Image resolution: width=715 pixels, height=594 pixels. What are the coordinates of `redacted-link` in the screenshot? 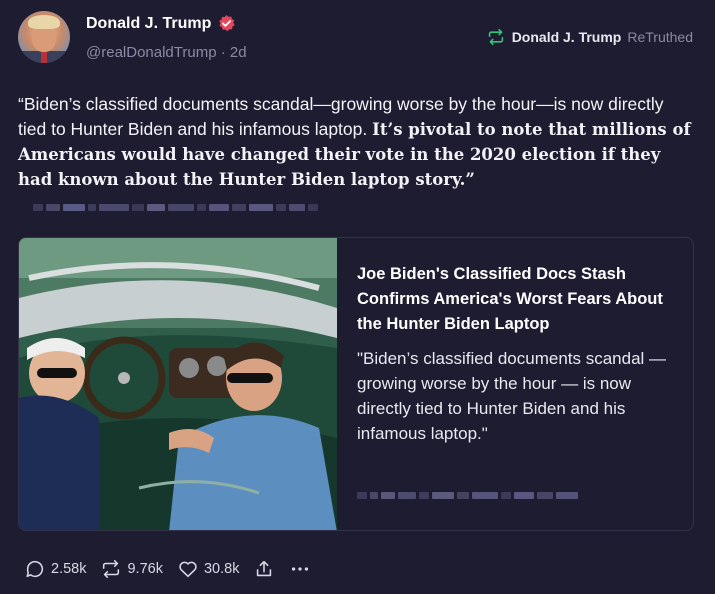 It's located at (175, 207).